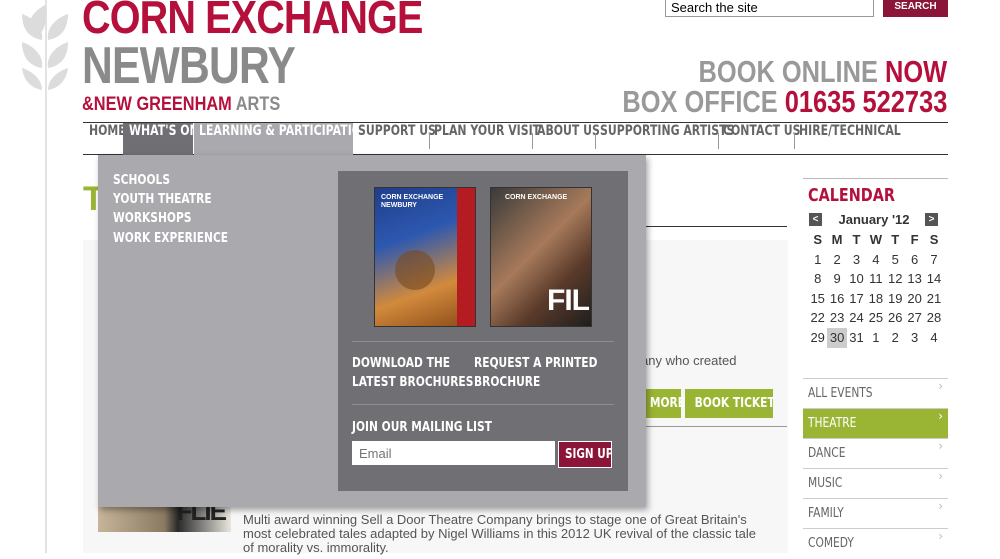  What do you see at coordinates (933, 299) in the screenshot?
I see `calendar-day: 21` at bounding box center [933, 299].